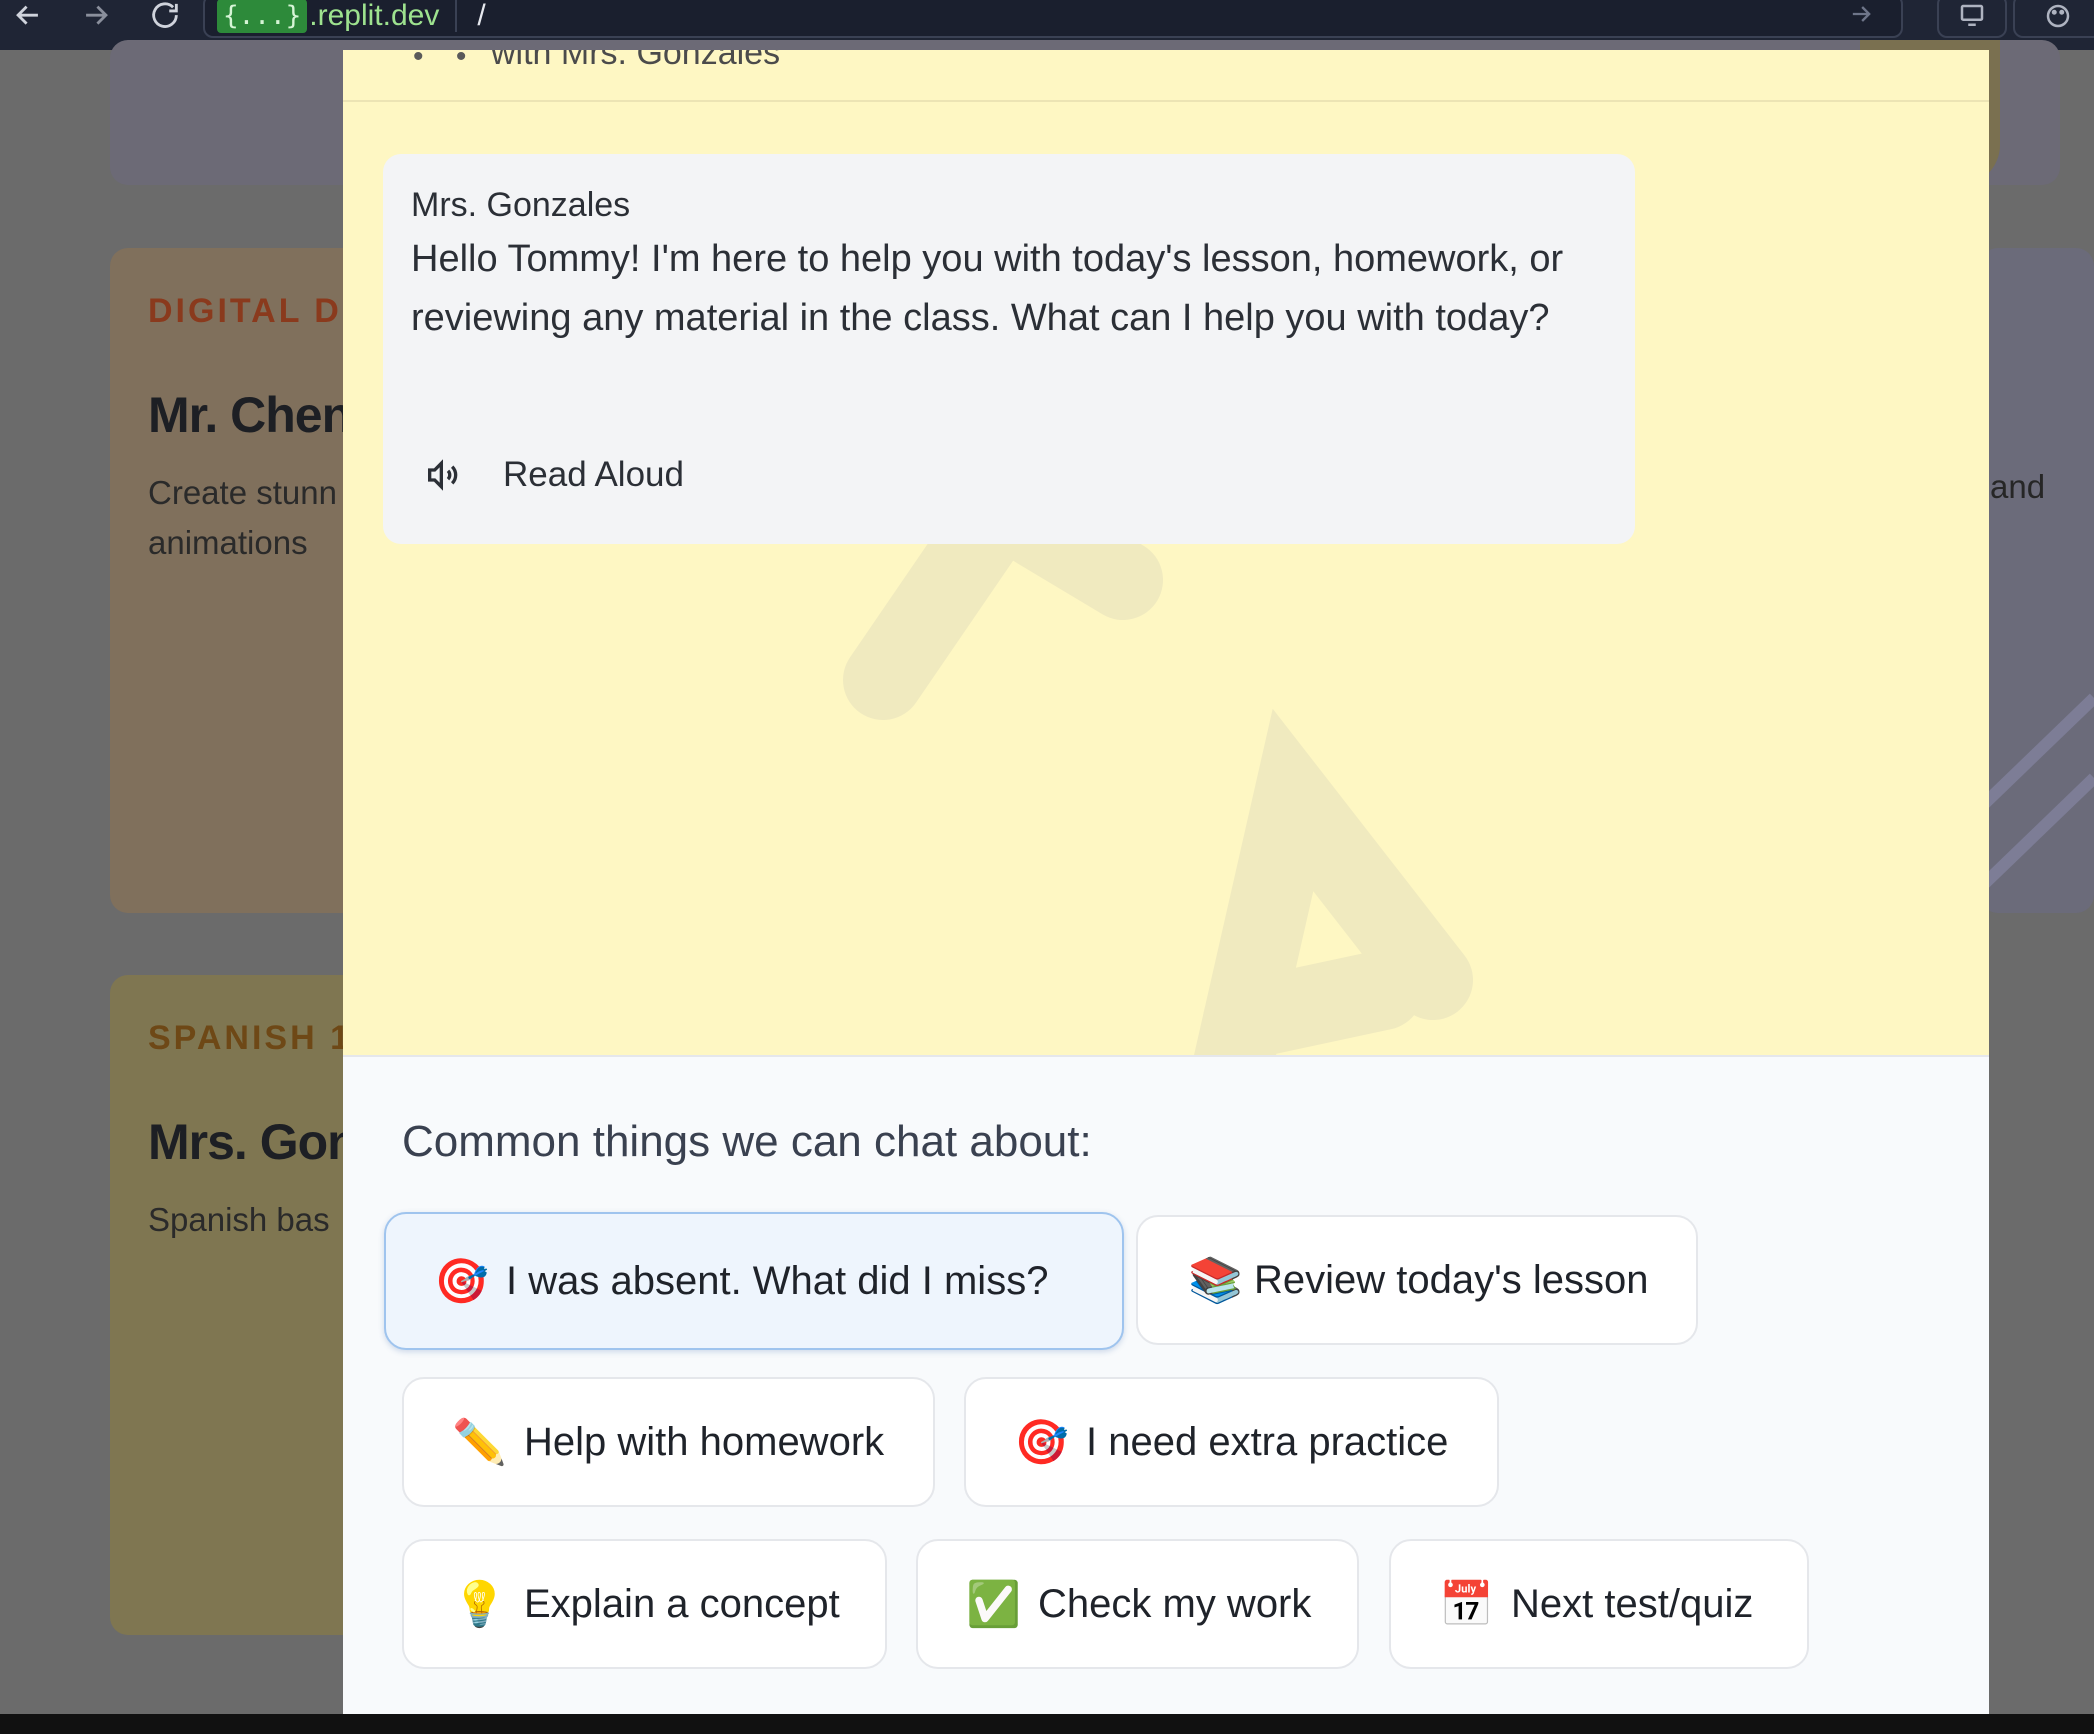  I want to click on url-divider, so click(456, 16).